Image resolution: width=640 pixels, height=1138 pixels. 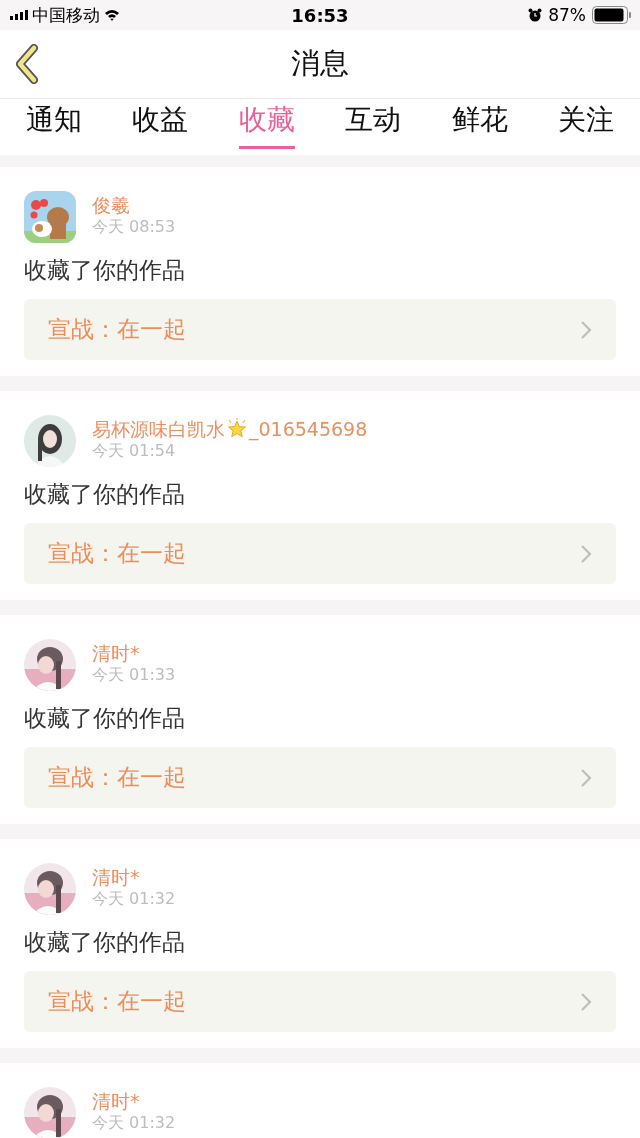 What do you see at coordinates (266, 124) in the screenshot?
I see `tab: 收藏` at bounding box center [266, 124].